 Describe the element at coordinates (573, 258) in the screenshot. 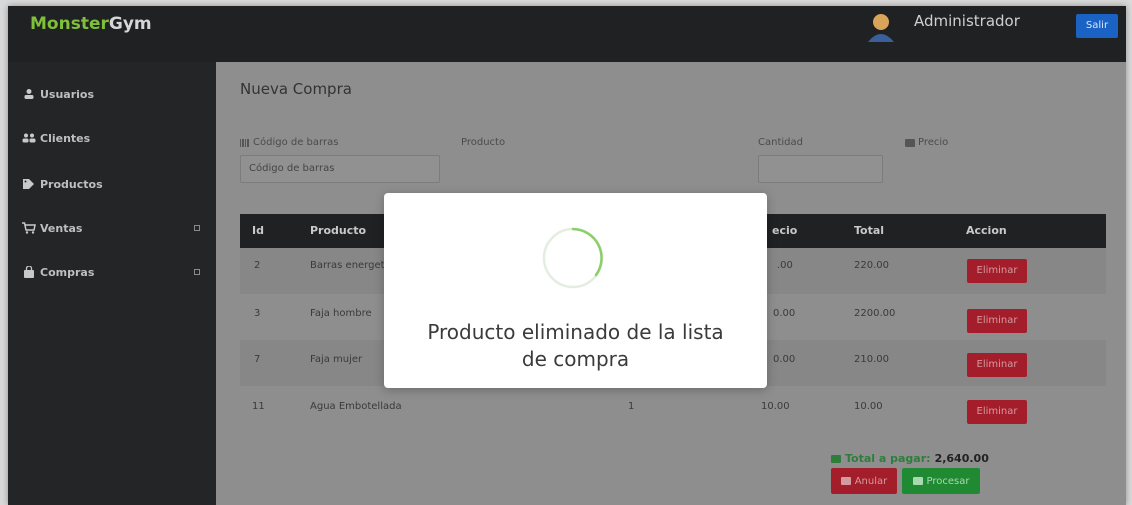

I see `loading-spinner-icon` at that location.